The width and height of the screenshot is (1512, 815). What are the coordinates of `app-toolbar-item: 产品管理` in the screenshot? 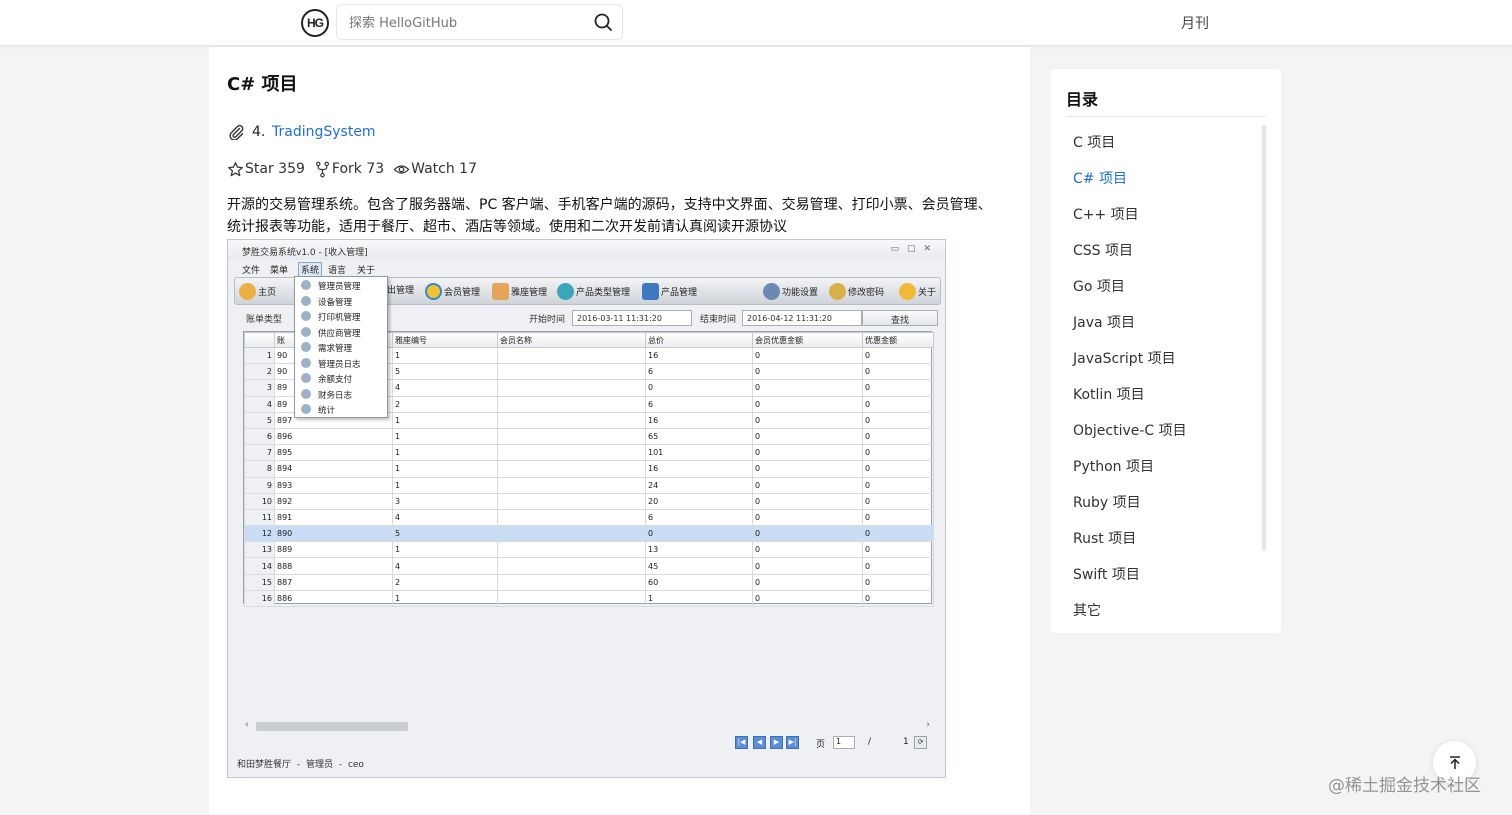 It's located at (669, 291).